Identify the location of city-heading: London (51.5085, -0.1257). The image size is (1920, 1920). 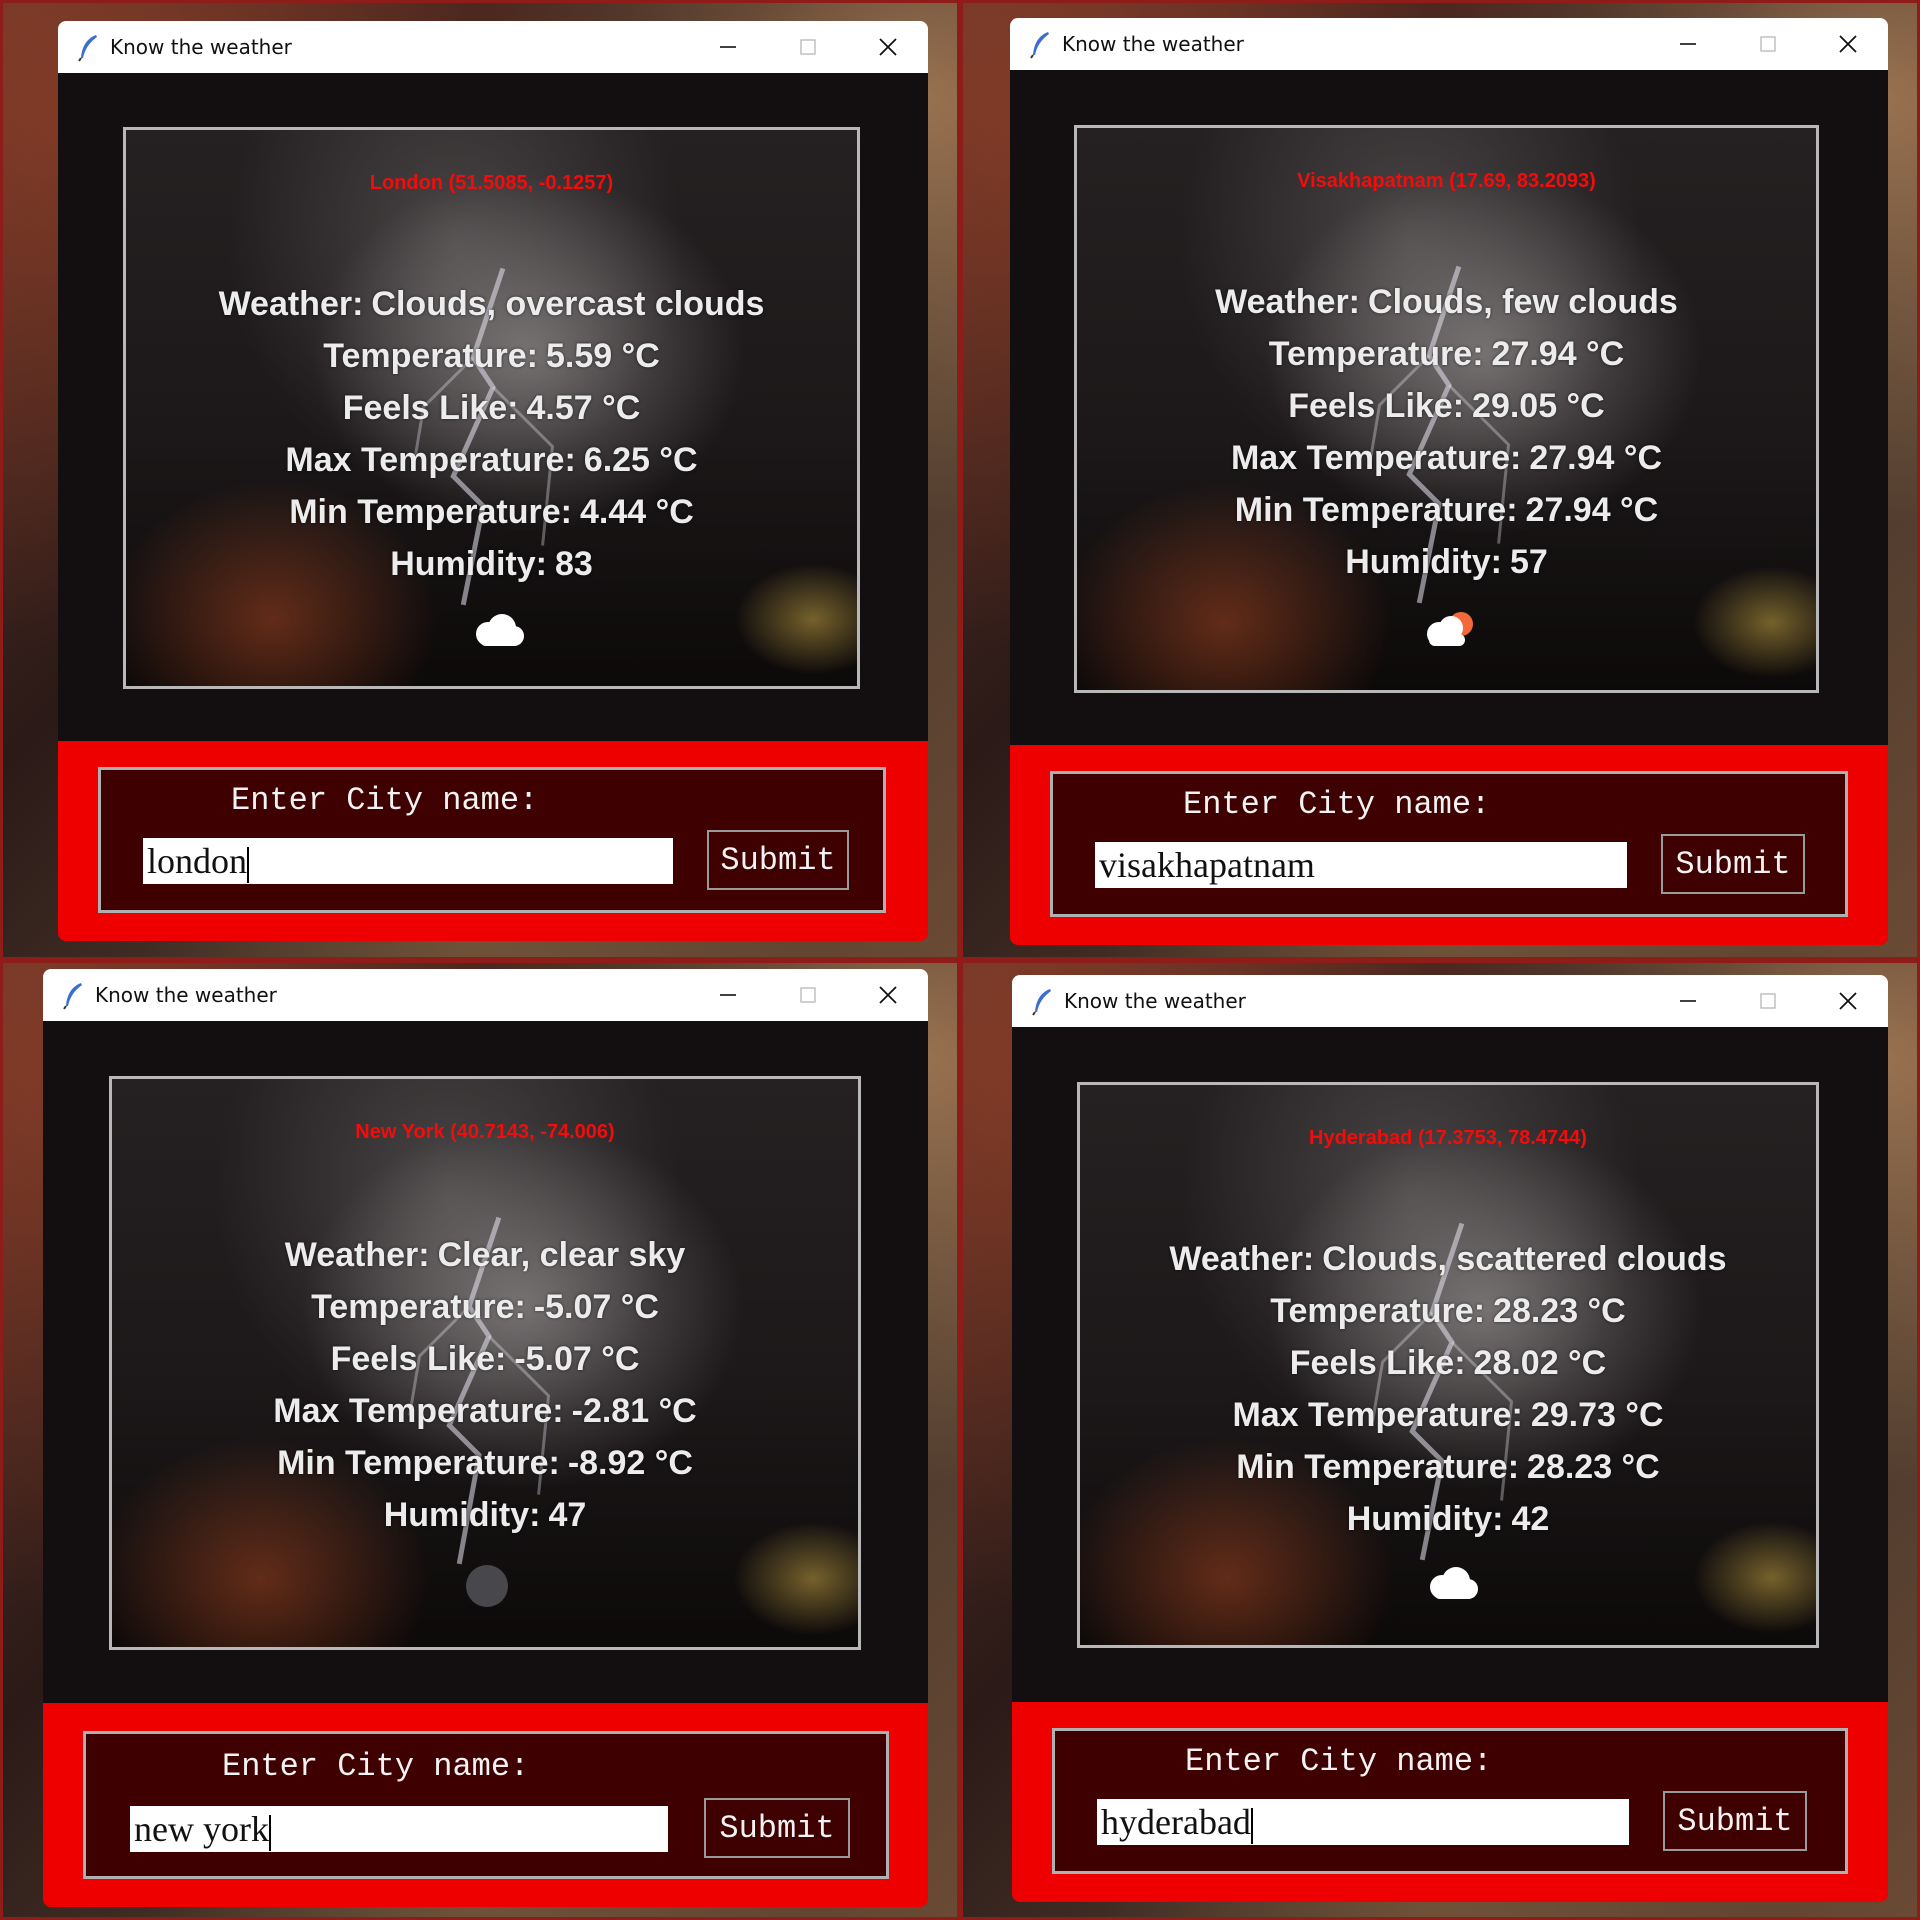
(491, 183).